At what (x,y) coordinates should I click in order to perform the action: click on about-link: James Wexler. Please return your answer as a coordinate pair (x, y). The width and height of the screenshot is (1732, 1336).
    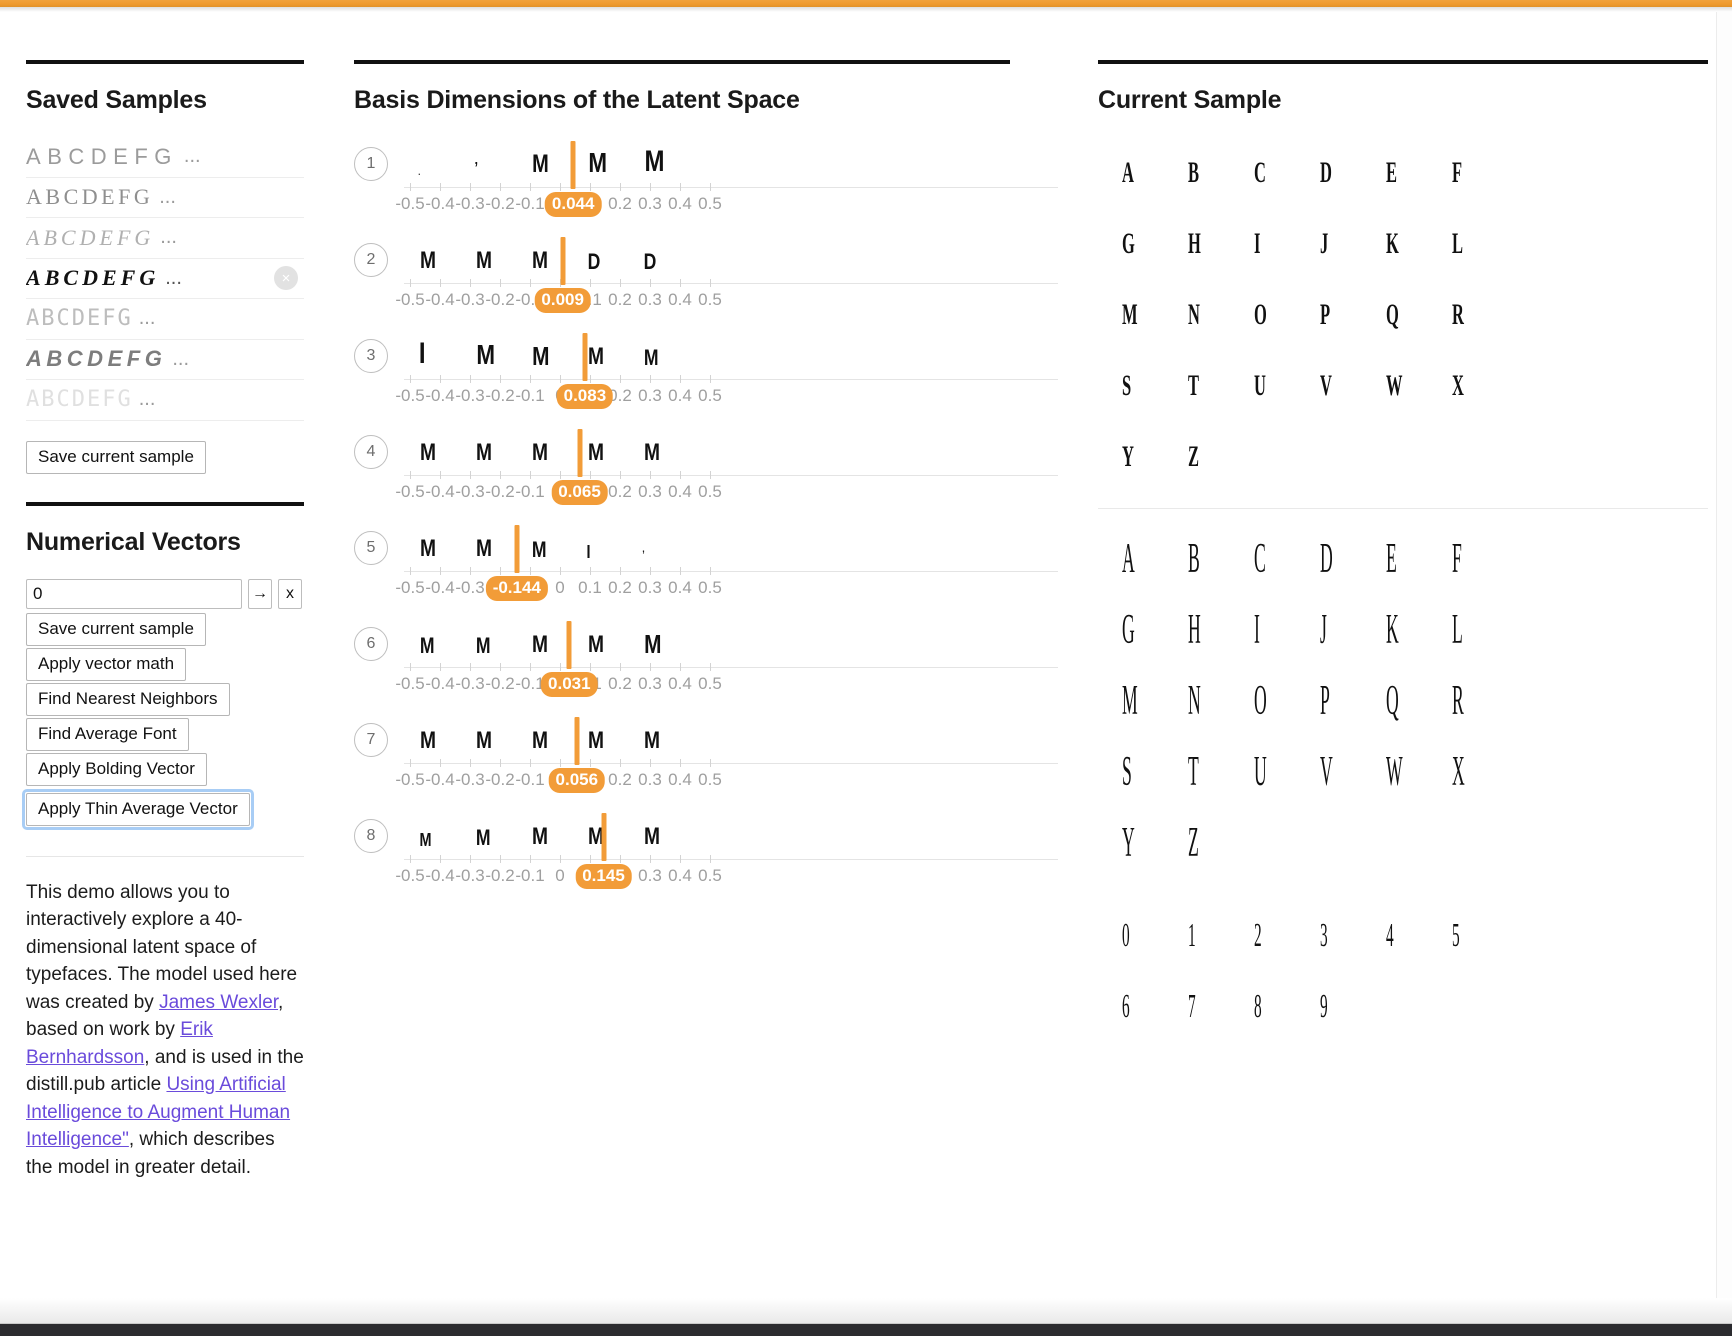
    Looking at the image, I should click on (218, 1002).